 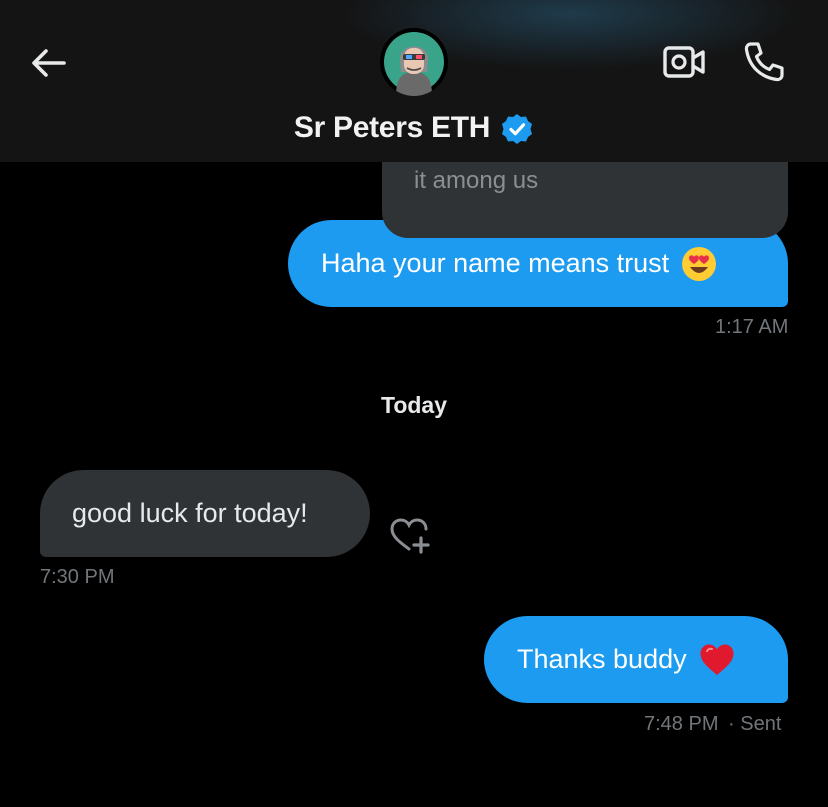 I want to click on add-reaction-icon, so click(x=410, y=536).